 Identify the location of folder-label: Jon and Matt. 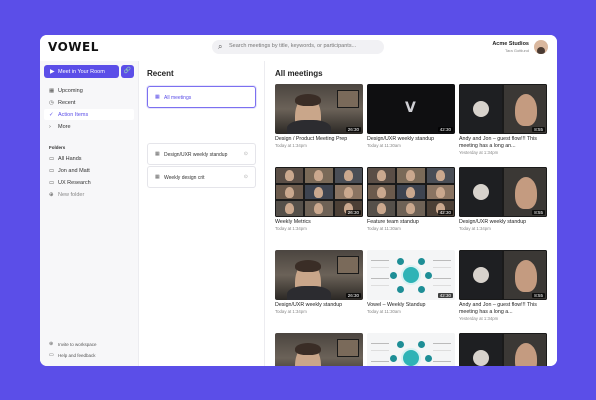
(74, 170).